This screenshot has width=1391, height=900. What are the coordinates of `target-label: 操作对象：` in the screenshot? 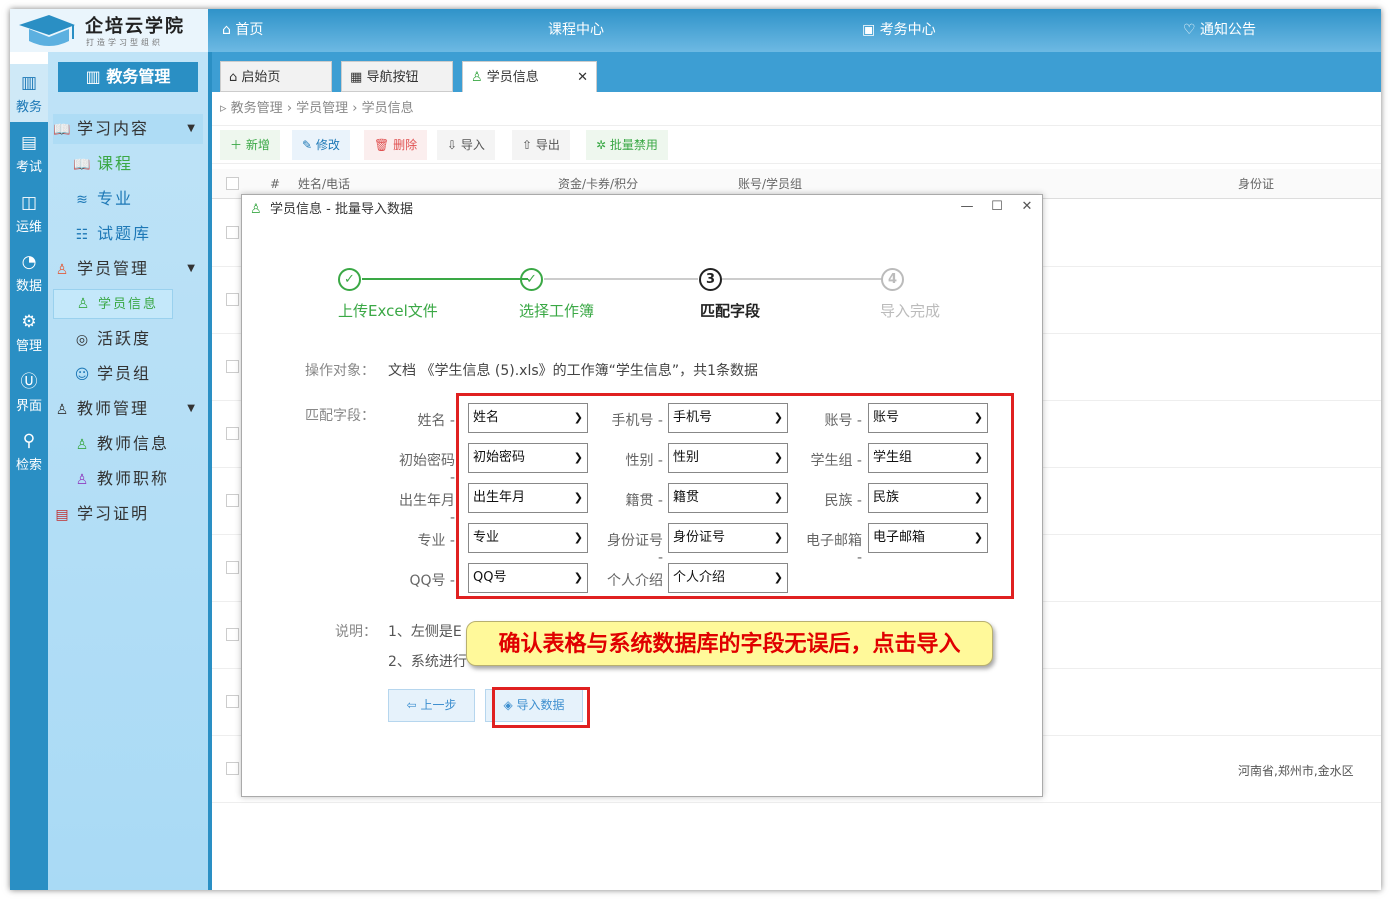 It's located at (340, 371).